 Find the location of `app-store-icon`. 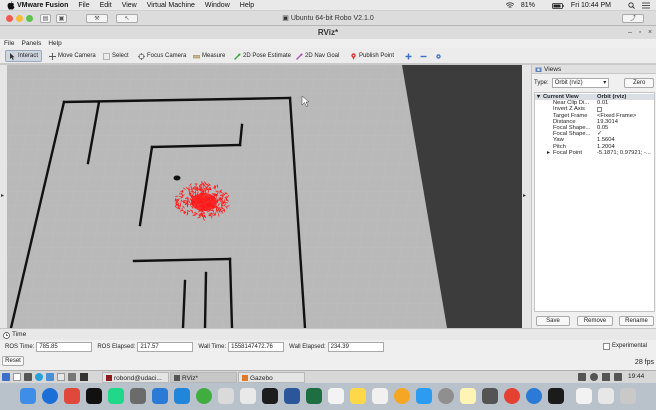

app-store-icon is located at coordinates (424, 396).